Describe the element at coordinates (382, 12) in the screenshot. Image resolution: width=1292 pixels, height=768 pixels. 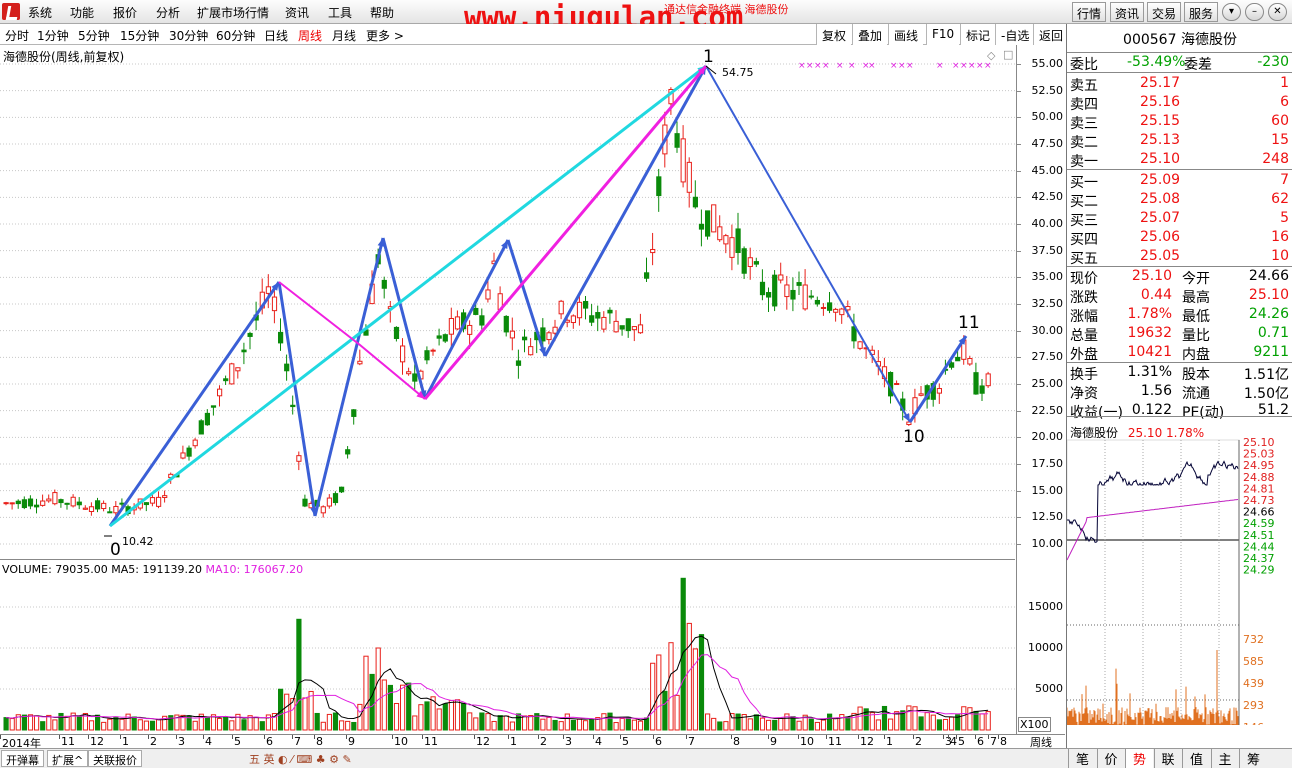
I see `menu-help: 帮助` at that location.